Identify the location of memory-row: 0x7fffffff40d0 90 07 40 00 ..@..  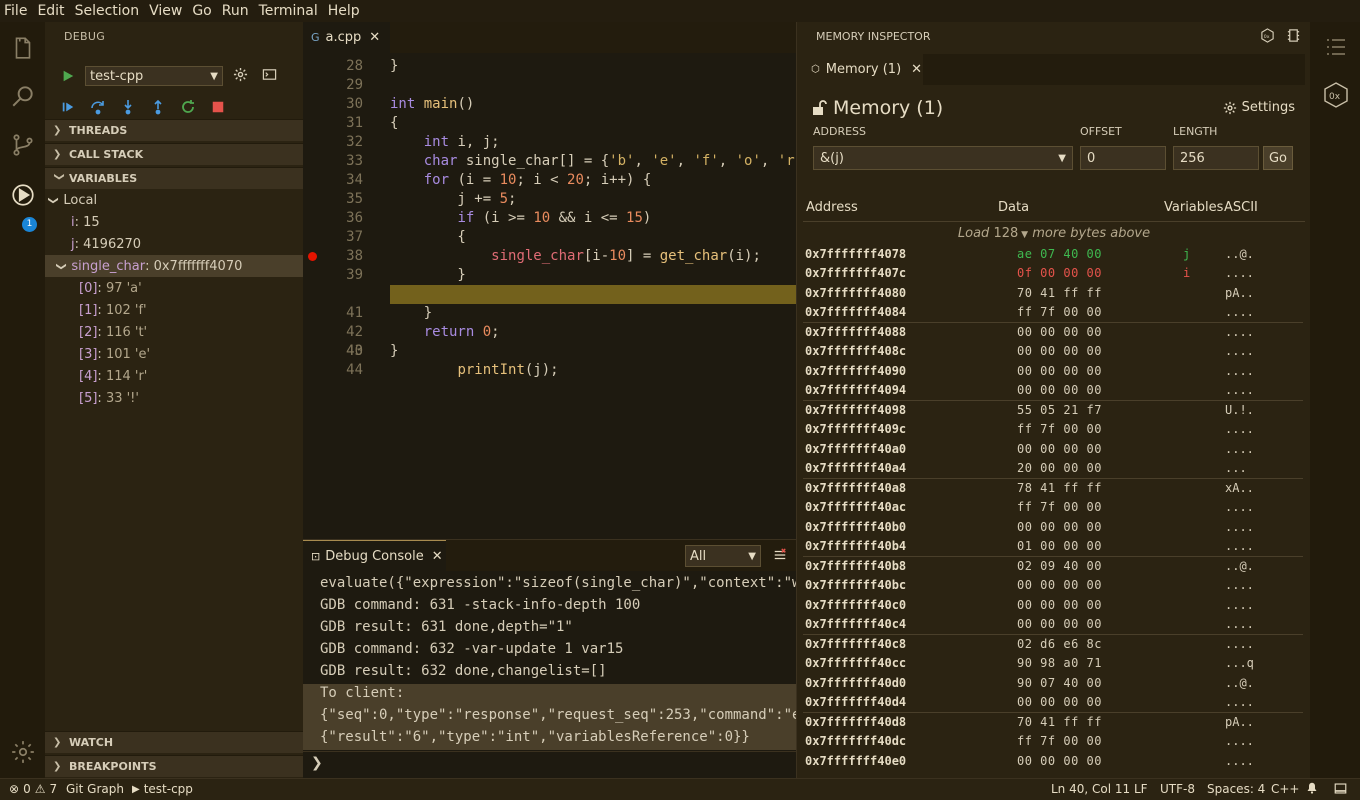
(1054, 683).